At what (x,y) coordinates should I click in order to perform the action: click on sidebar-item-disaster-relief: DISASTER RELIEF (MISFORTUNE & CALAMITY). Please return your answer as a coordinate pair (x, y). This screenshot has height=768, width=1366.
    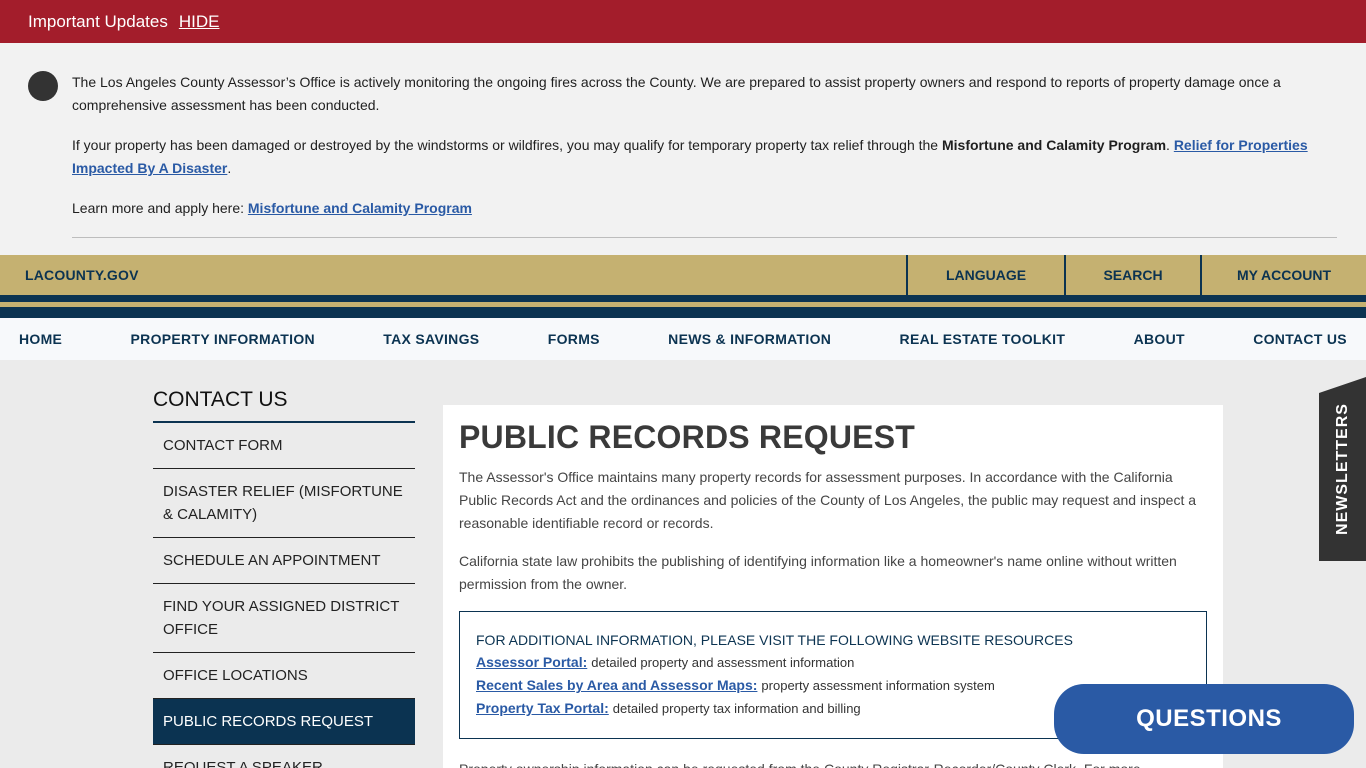
    Looking at the image, I should click on (284, 503).